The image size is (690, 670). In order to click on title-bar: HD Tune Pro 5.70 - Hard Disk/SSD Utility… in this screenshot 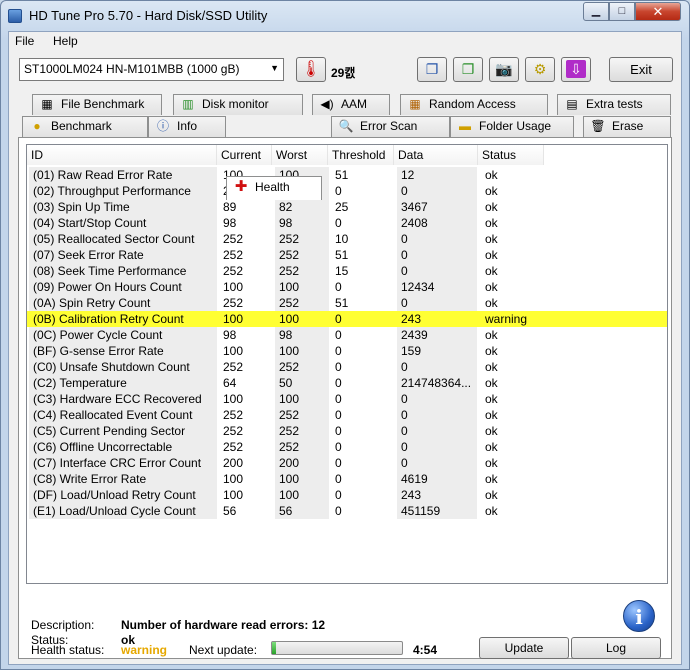, I will do `click(345, 16)`.